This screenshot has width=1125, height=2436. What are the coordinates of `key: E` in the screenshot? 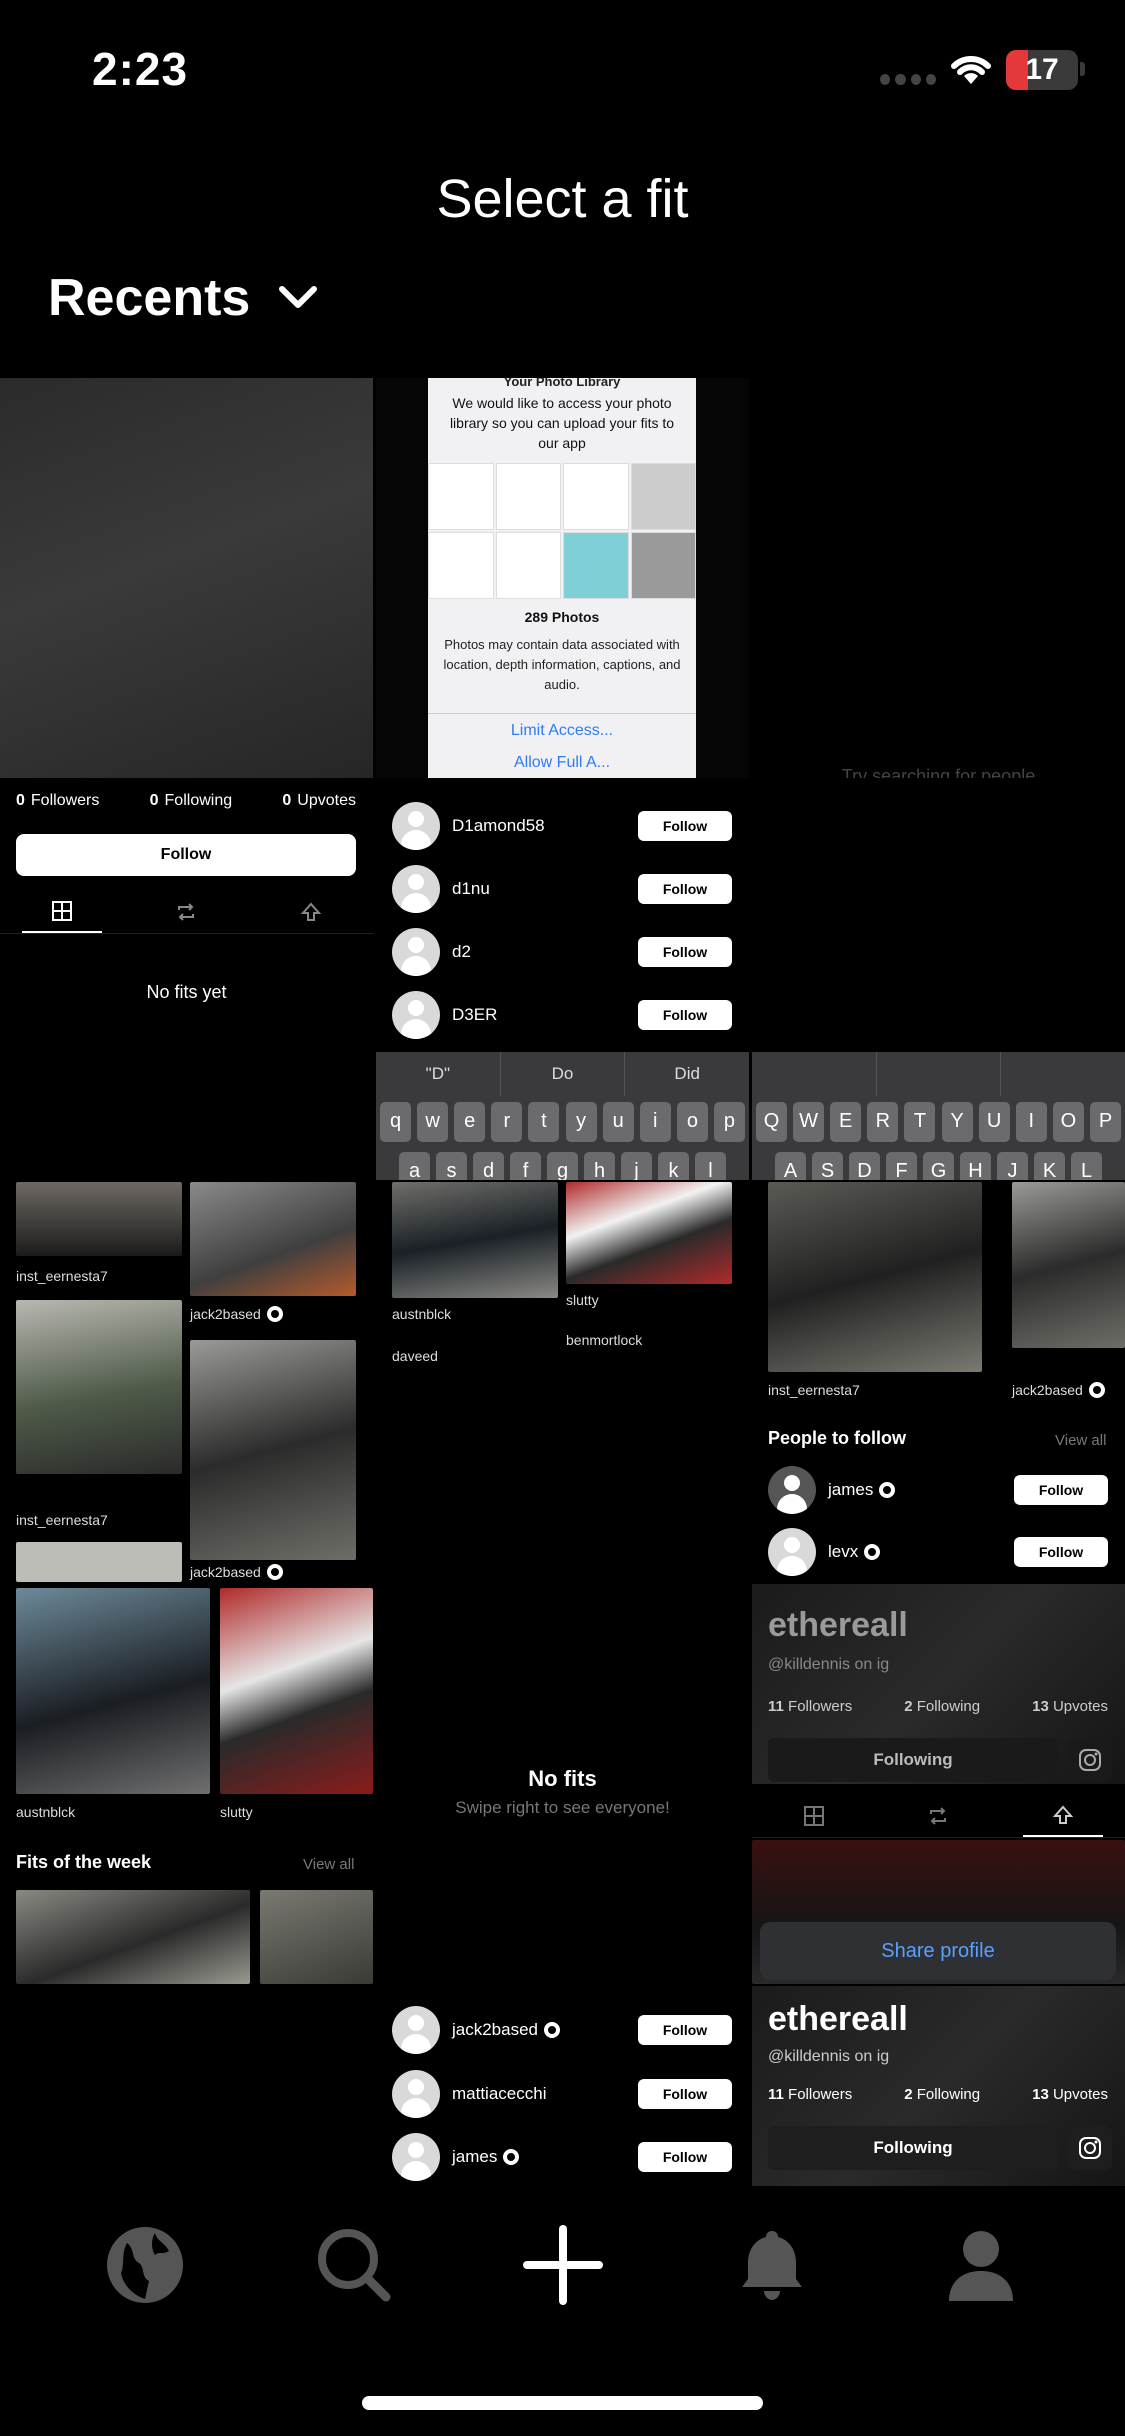 It's located at (846, 1122).